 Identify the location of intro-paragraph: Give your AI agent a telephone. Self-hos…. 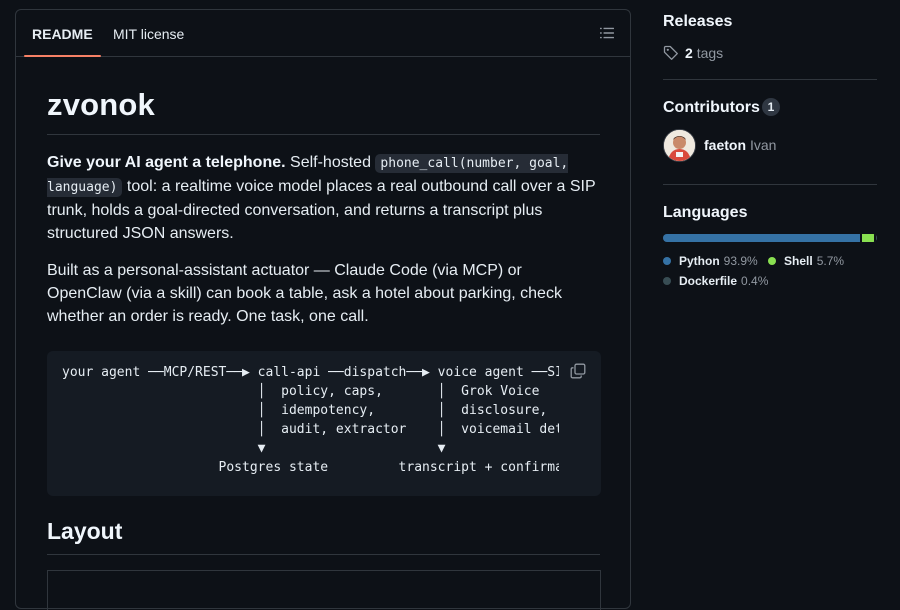
(323, 198).